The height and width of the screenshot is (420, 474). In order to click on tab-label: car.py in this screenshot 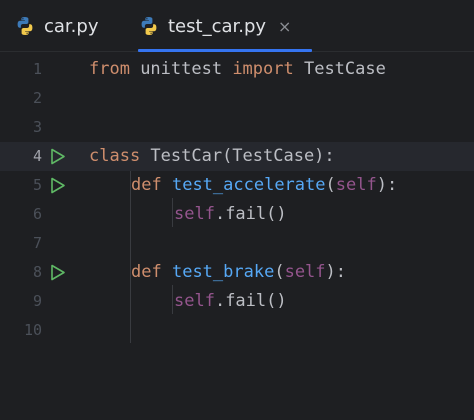, I will do `click(71, 26)`.